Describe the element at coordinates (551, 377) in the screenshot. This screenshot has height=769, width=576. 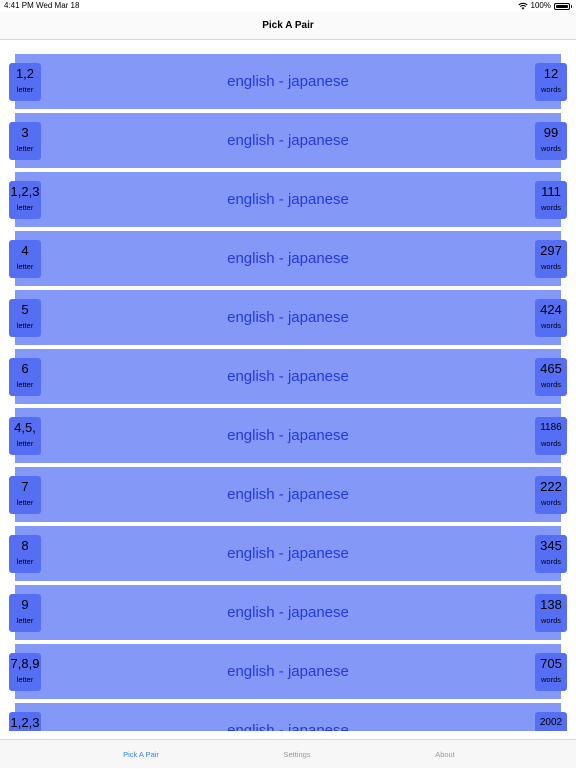
I see `word-count-badge: 465 words` at that location.